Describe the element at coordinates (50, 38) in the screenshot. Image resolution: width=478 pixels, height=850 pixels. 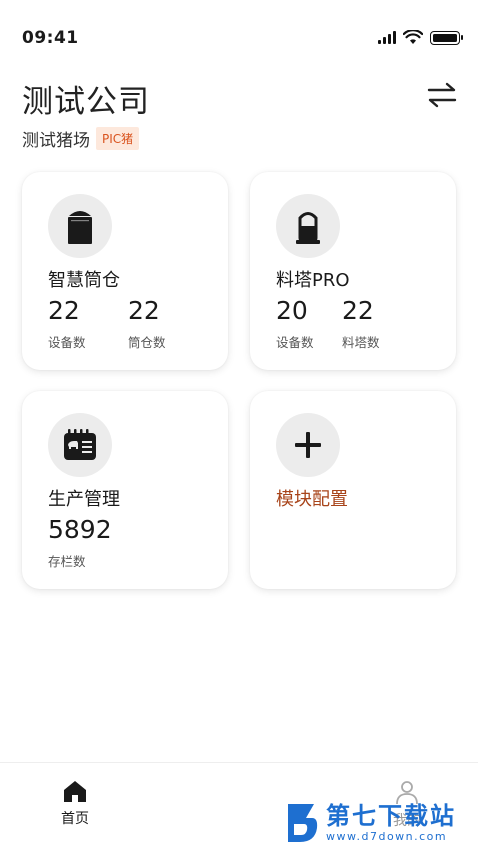
I see `status-time: 09:41` at that location.